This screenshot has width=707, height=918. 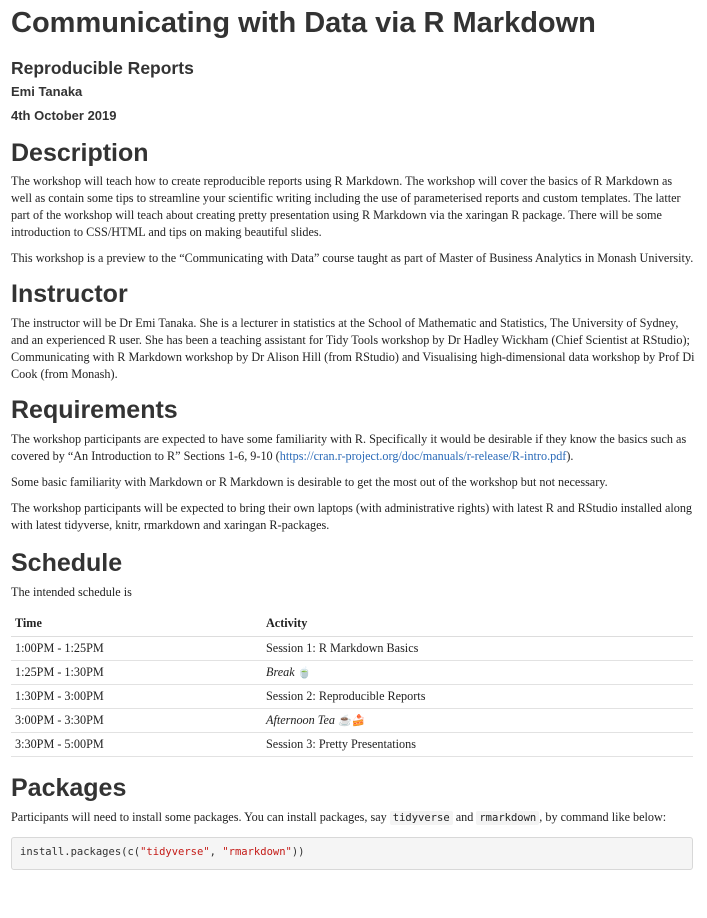 What do you see at coordinates (421, 818) in the screenshot?
I see `inline-code-tidyverse: tidyverse` at bounding box center [421, 818].